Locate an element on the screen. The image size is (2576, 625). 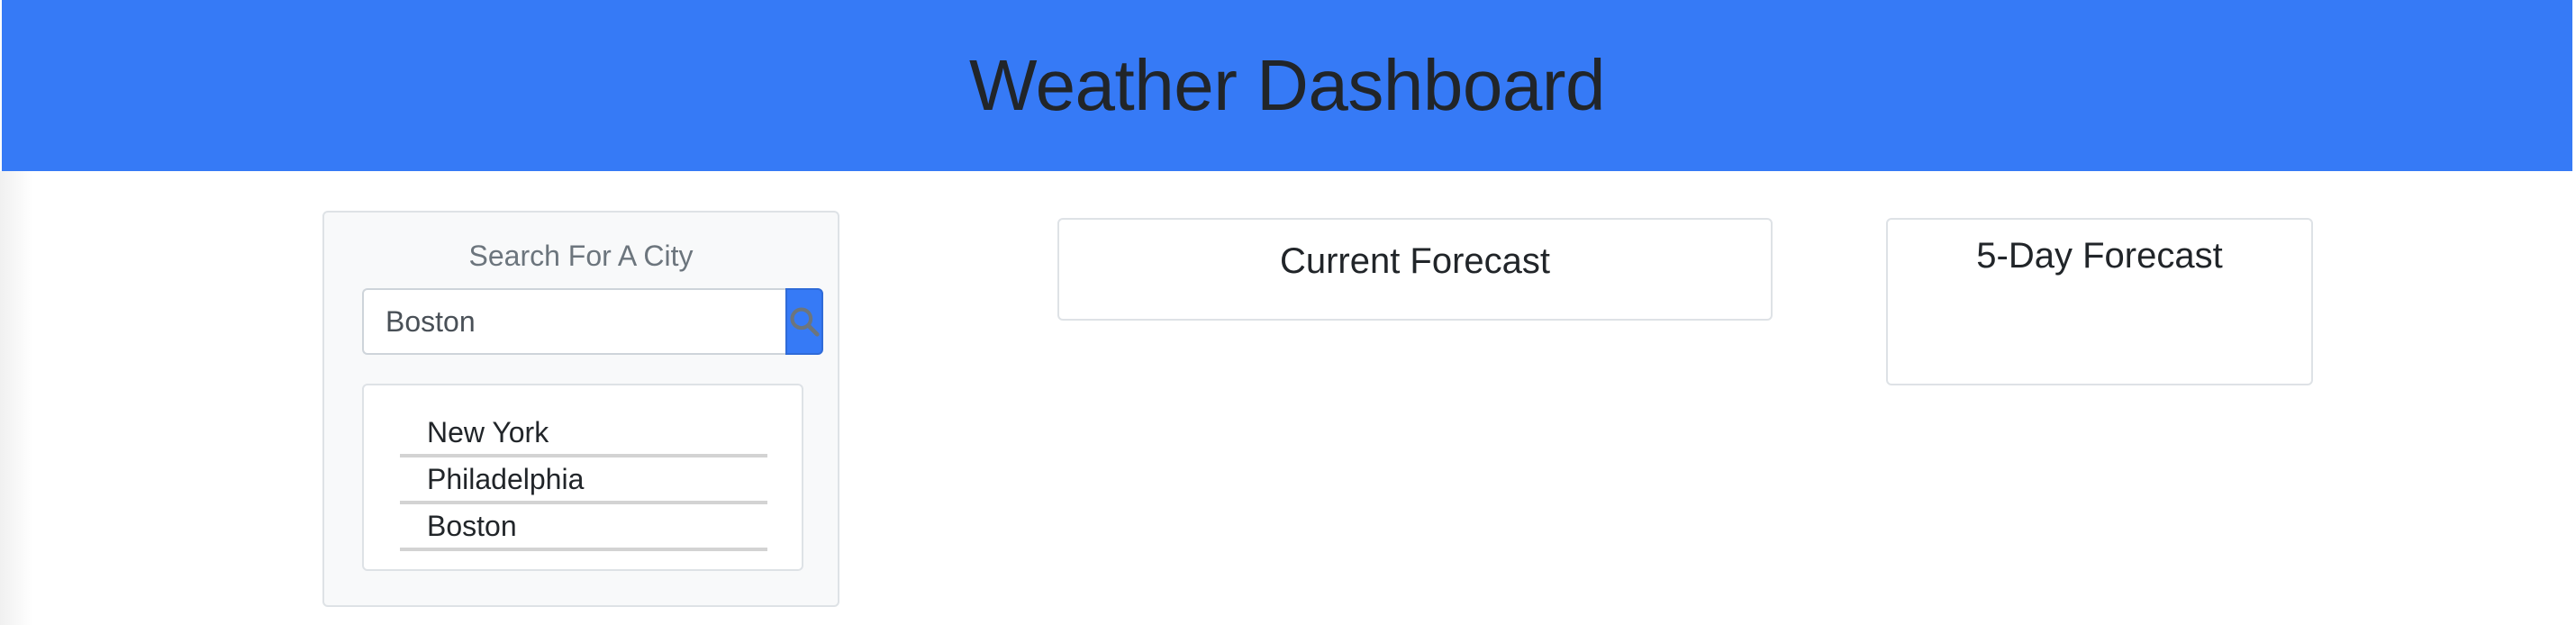
page-title: Weather Dashboard is located at coordinates (1287, 85).